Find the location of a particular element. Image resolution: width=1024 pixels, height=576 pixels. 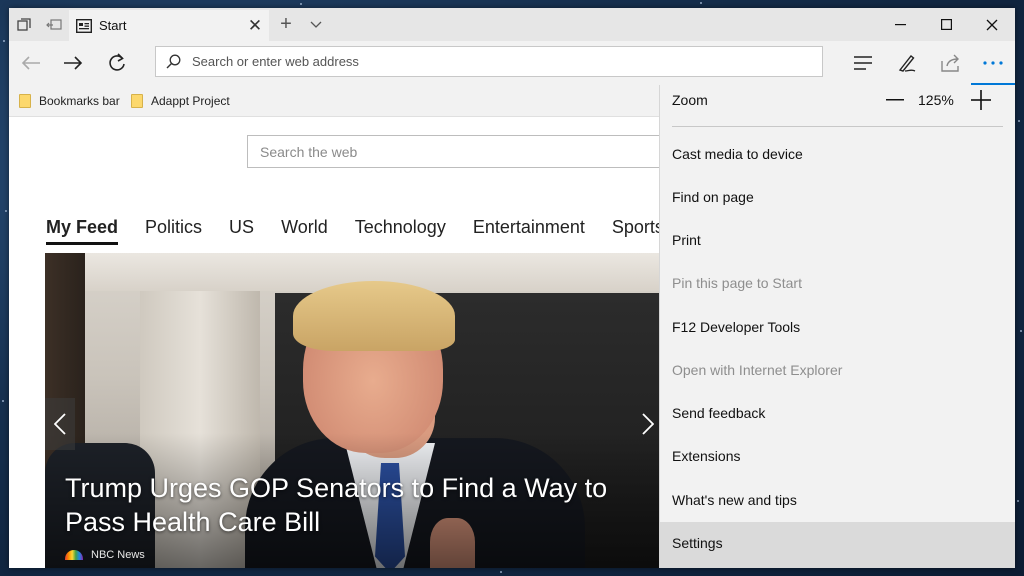

chevron-left-icon is located at coordinates (60, 424).